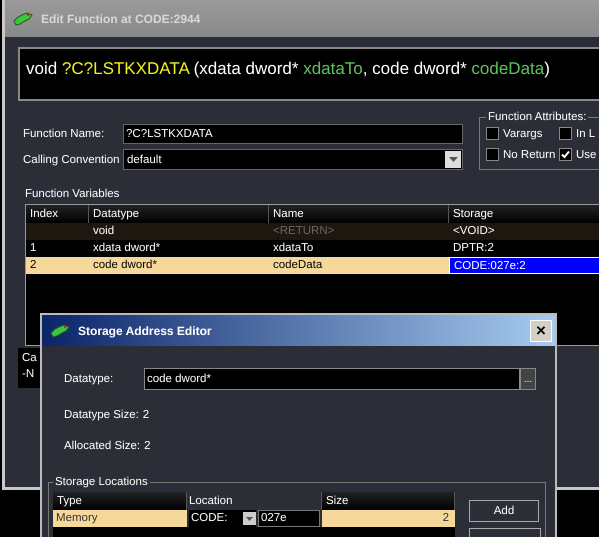 The image size is (599, 537). What do you see at coordinates (524, 265) in the screenshot?
I see `table-cell: CODE:027e:2` at bounding box center [524, 265].